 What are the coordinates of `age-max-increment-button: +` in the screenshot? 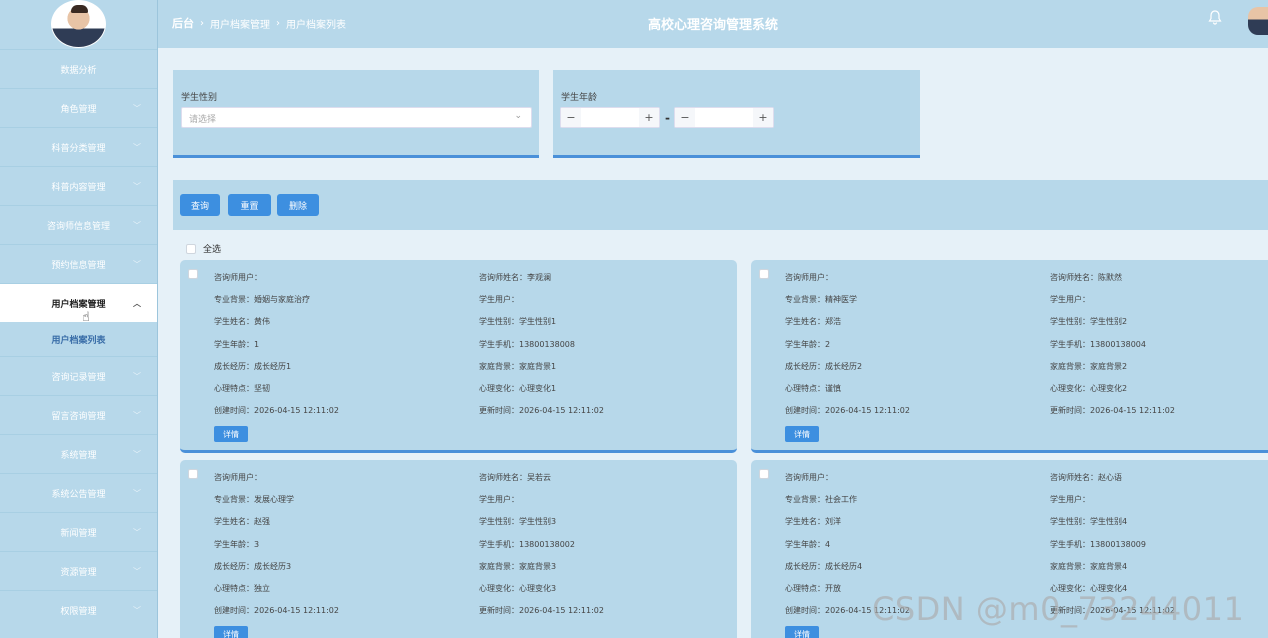 It's located at (763, 117).